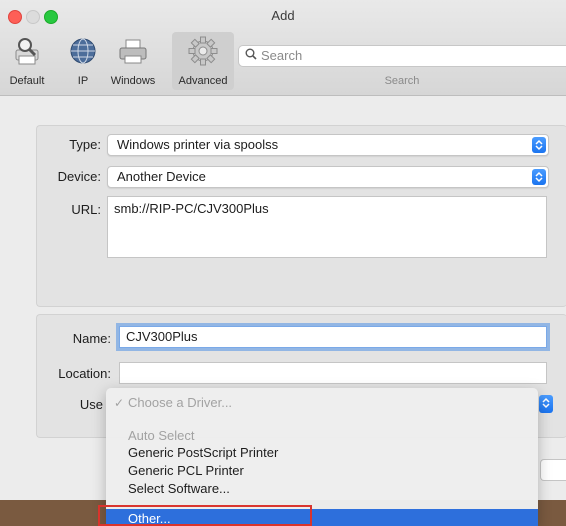 This screenshot has width=566, height=526. Describe the element at coordinates (328, 145) in the screenshot. I see `type-popup: Windows printer via spoolss` at that location.